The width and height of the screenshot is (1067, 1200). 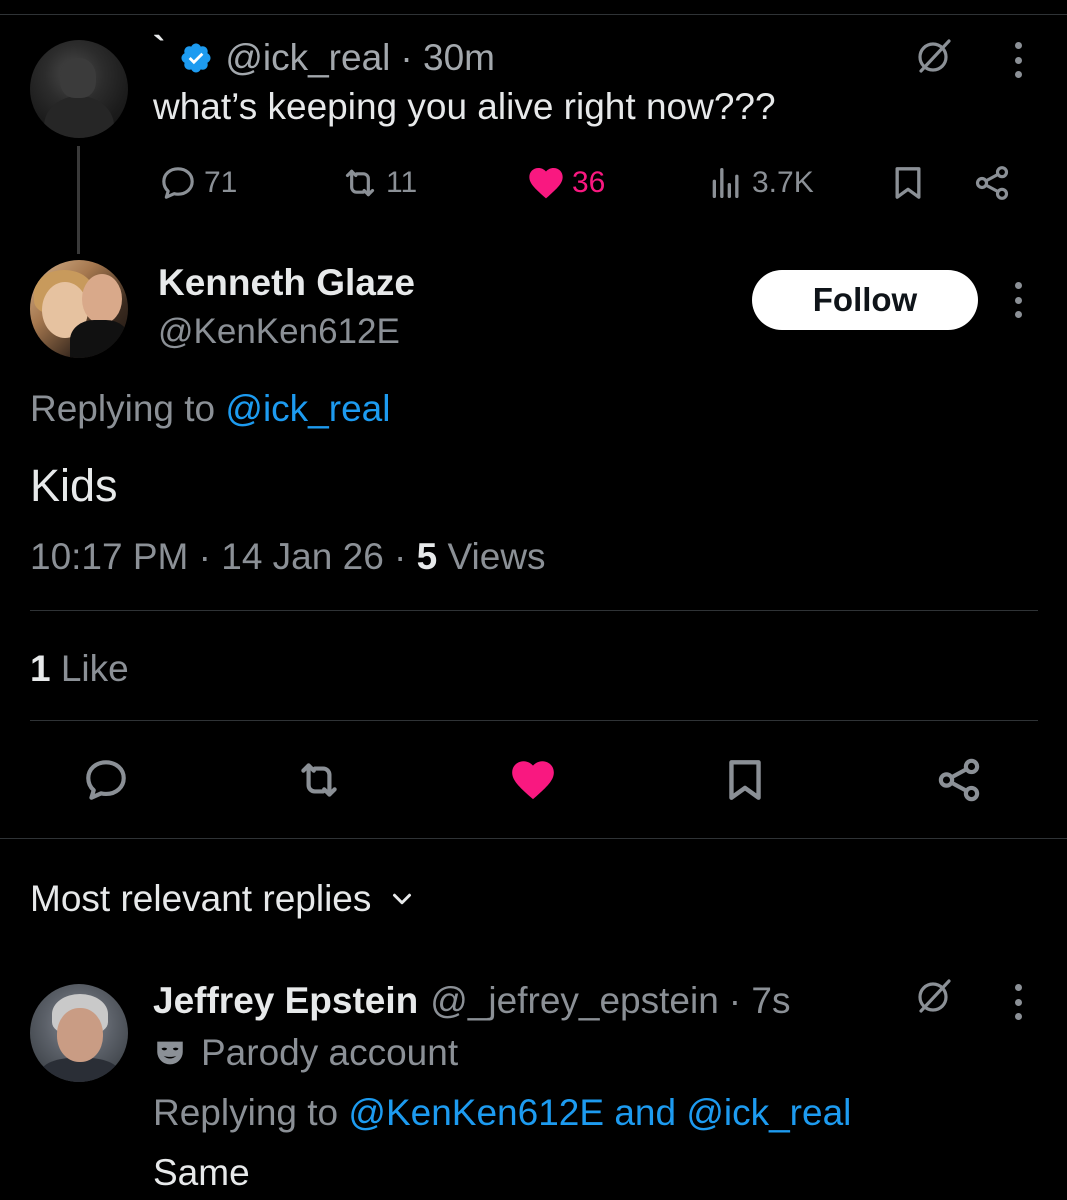 What do you see at coordinates (78, 200) in the screenshot?
I see `thread-line` at bounding box center [78, 200].